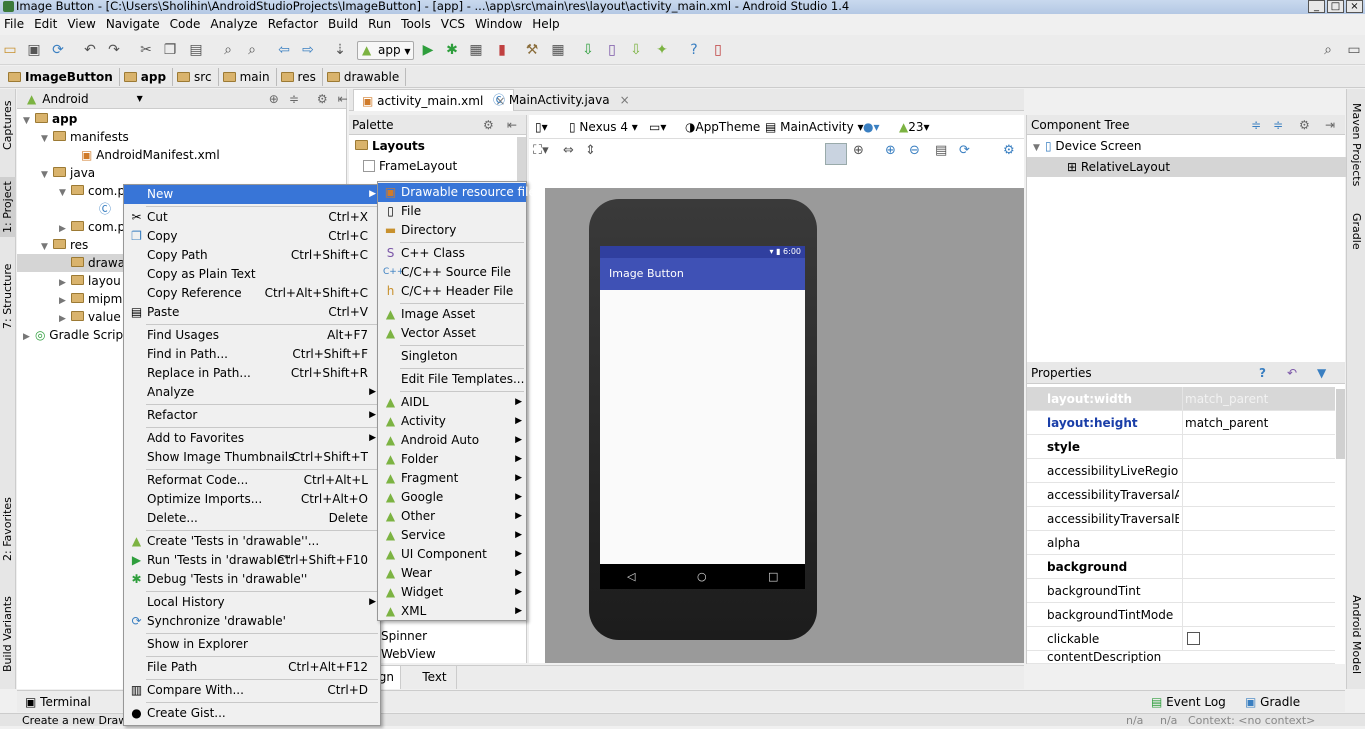  I want to click on coverage-icon: ▦, so click(476, 50).